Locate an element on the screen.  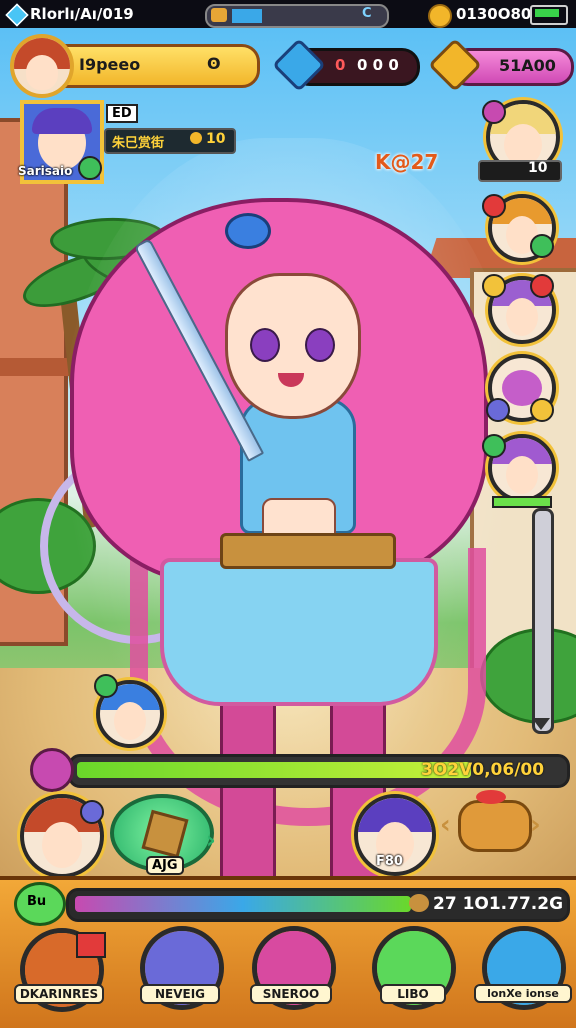
exp-bar: 3O2V0,06/00 is located at coordinates (319, 771).